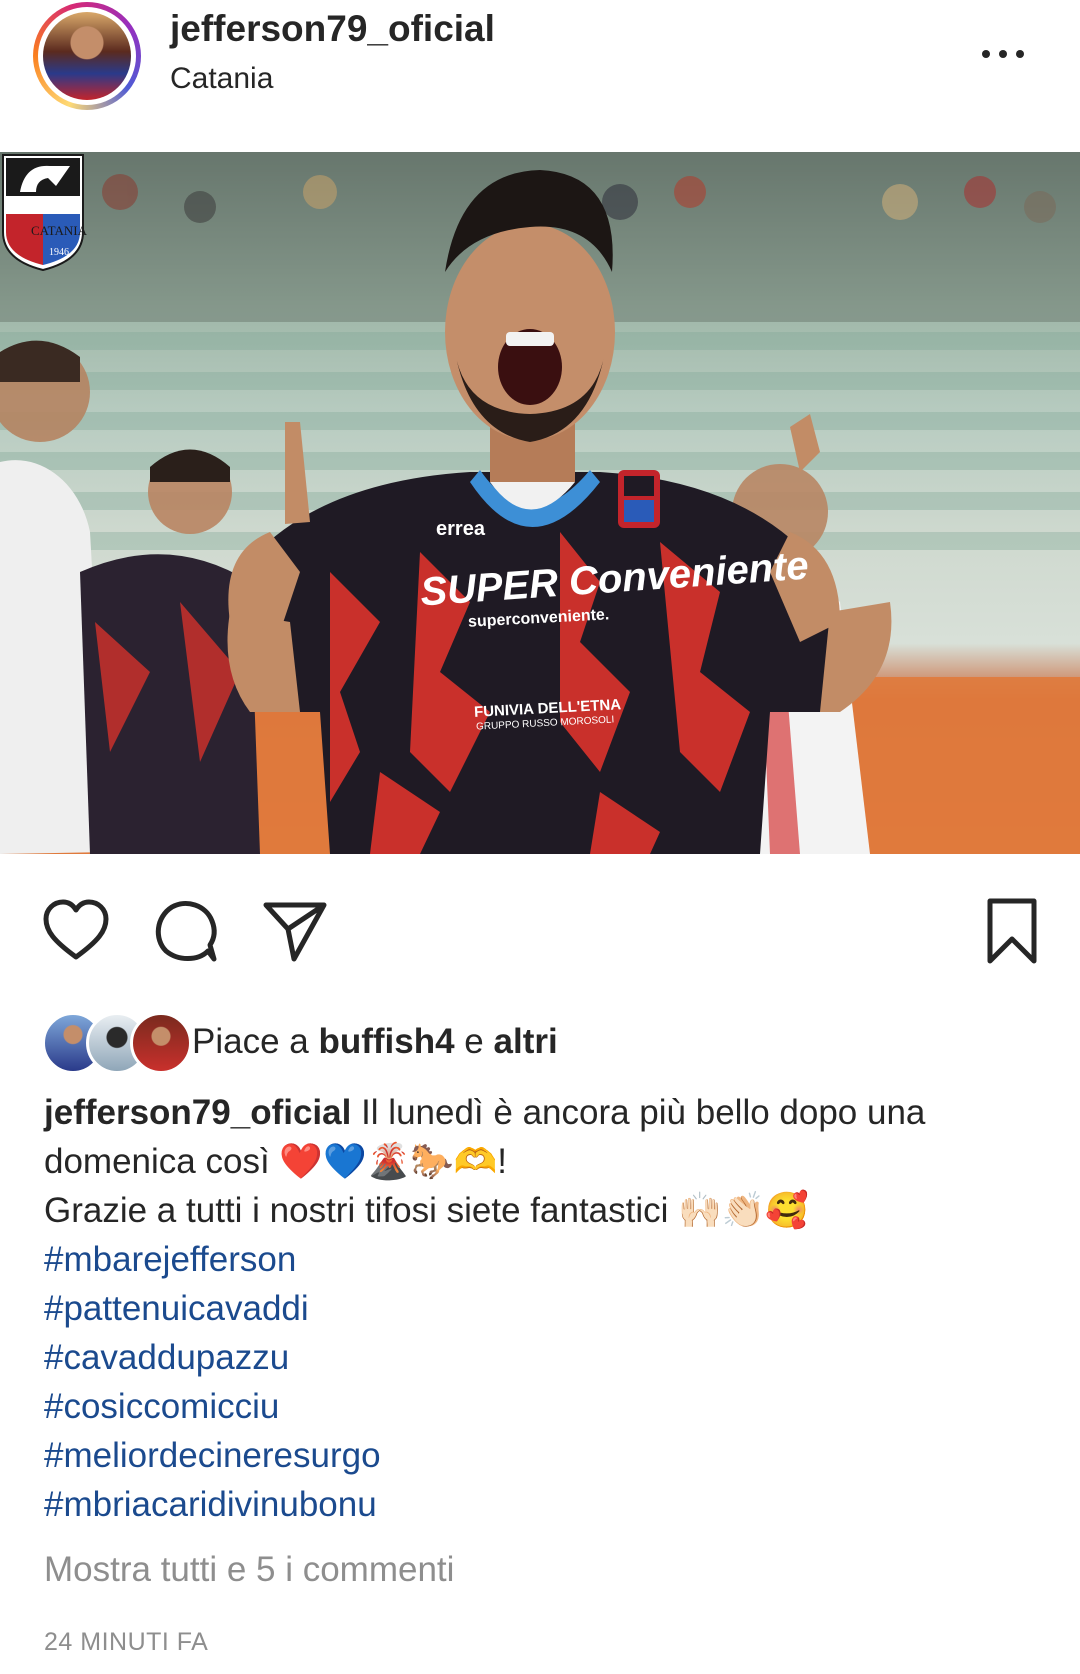 The image size is (1080, 1674). What do you see at coordinates (549, 1259) in the screenshot?
I see `hashtag-link: #mbarejefferson` at bounding box center [549, 1259].